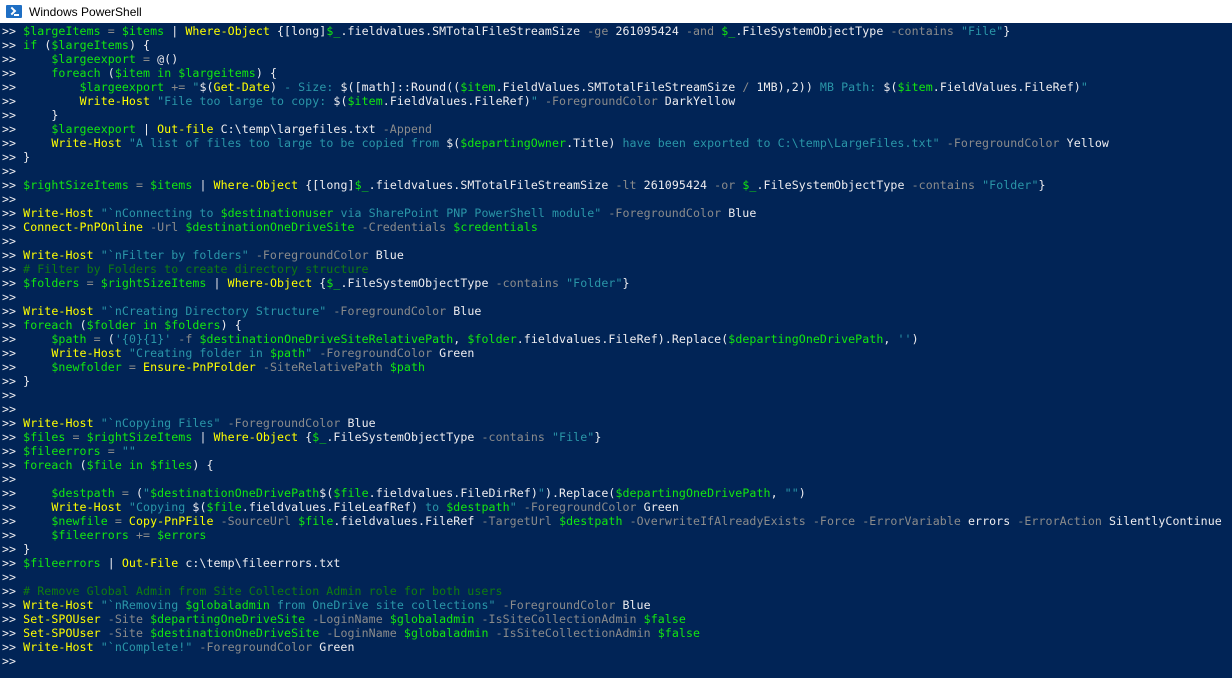  I want to click on string-token: "Copying, so click(157, 507).